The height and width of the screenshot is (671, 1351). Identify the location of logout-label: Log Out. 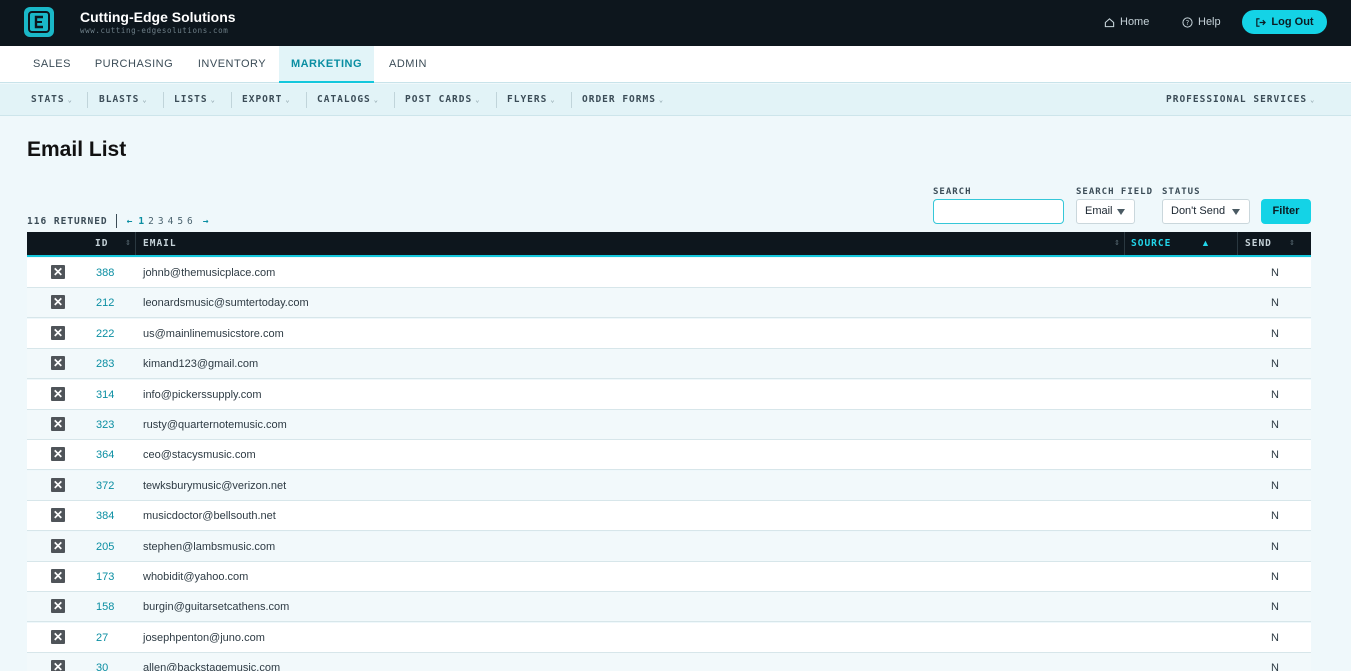
(1292, 22).